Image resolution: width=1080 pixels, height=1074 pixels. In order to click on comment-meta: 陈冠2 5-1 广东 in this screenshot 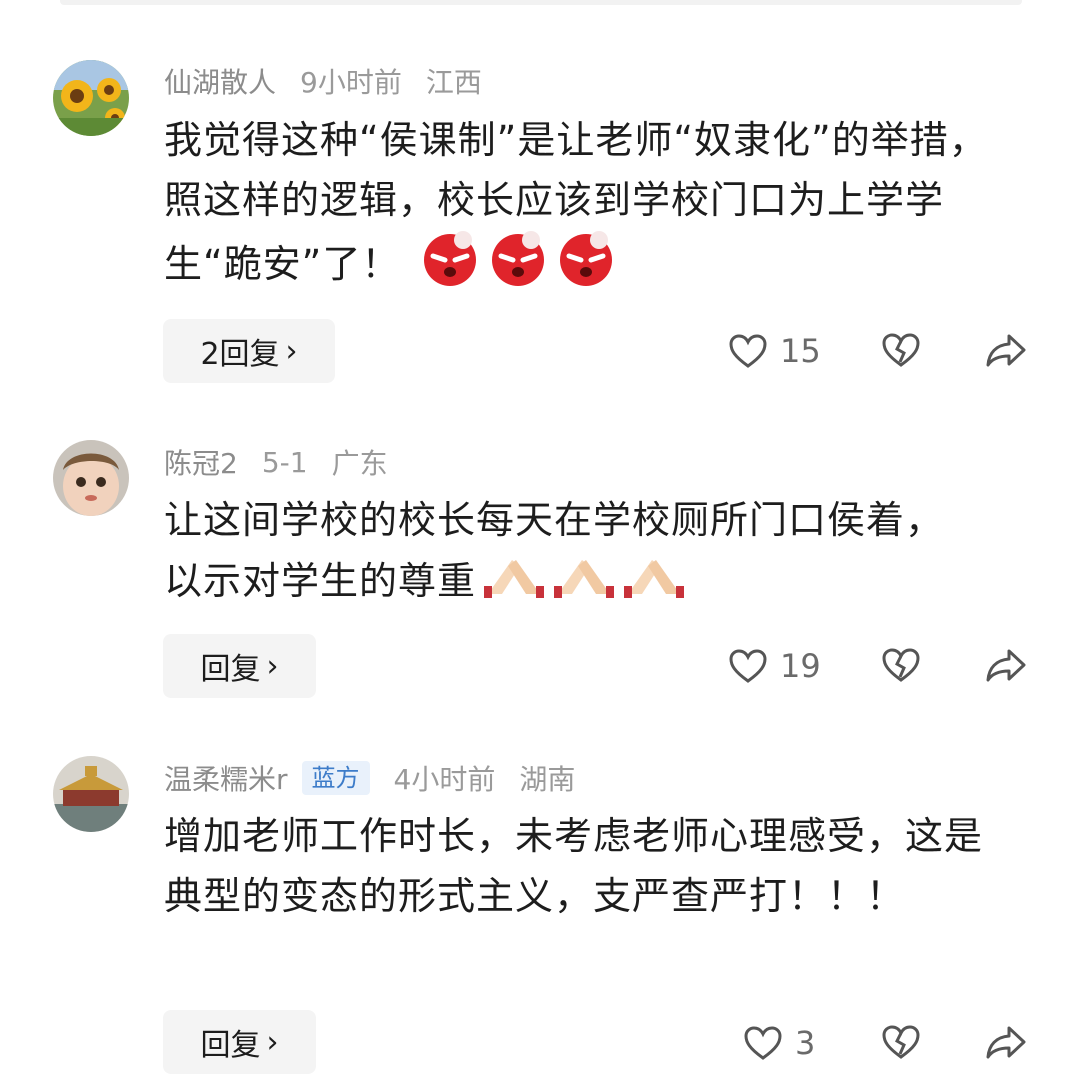, I will do `click(276, 462)`.